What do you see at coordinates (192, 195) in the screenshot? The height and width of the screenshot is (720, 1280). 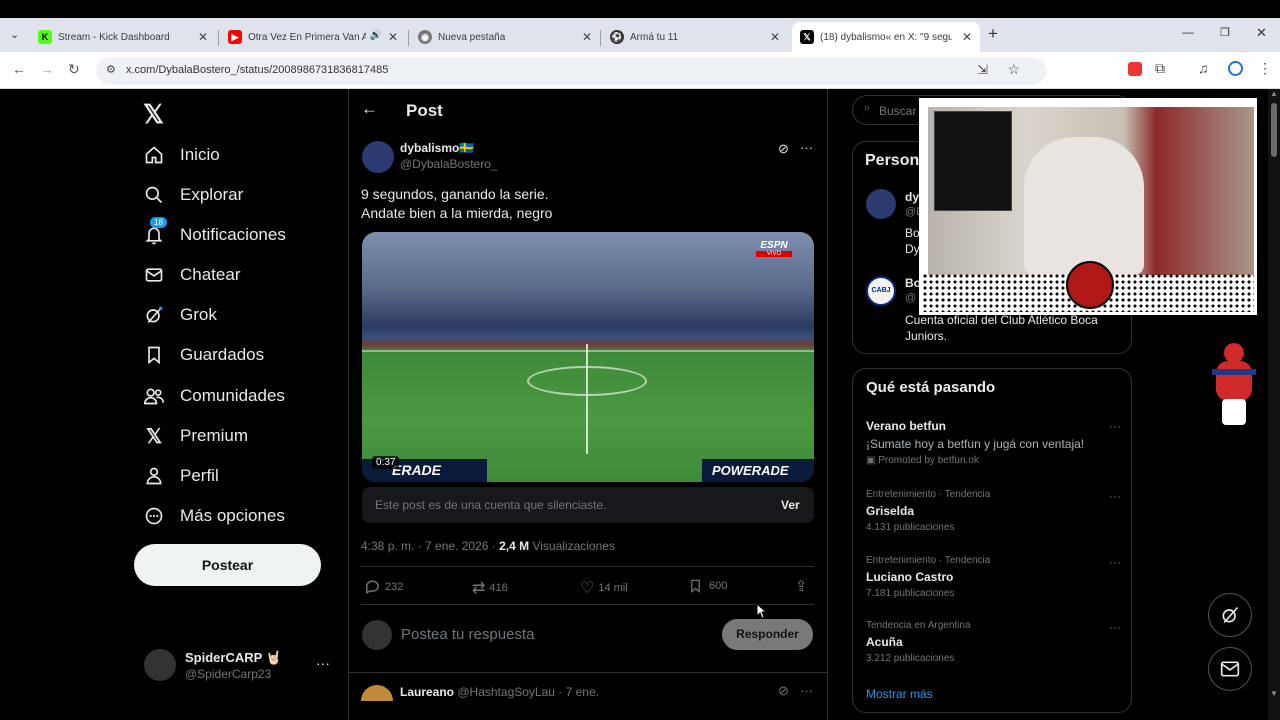 I see `sidebar-item-explorar: Explorar` at bounding box center [192, 195].